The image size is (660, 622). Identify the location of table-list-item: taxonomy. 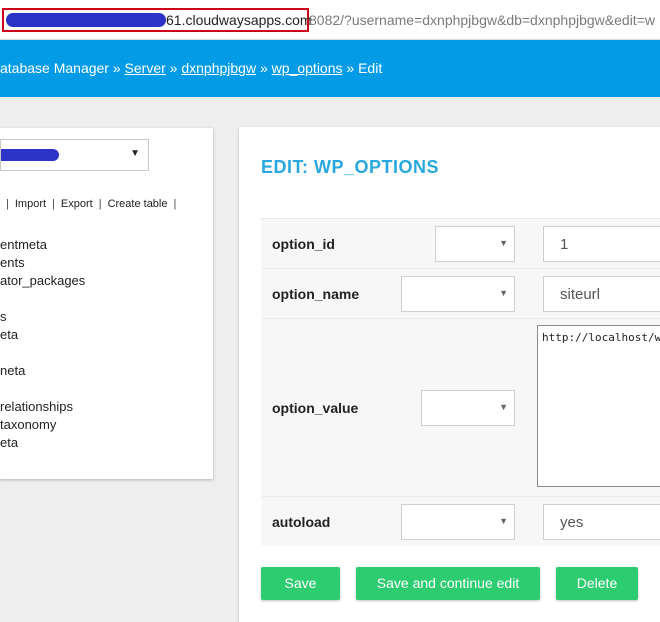
(42, 425).